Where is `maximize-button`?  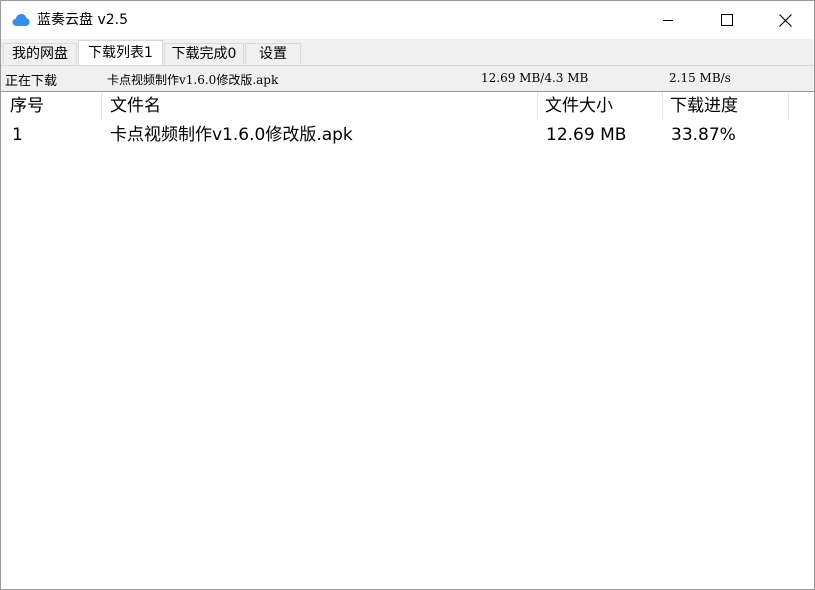
maximize-button is located at coordinates (727, 20).